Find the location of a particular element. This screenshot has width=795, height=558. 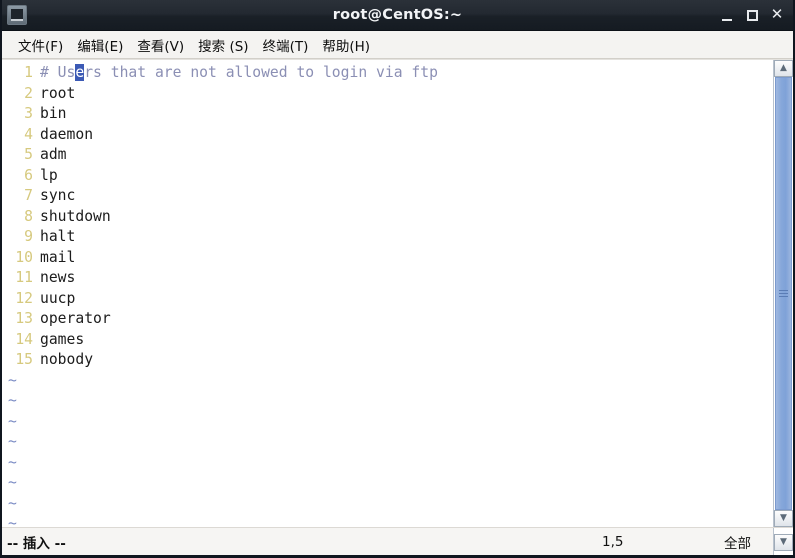

menu-item-terminal: 终端(T) is located at coordinates (286, 45).